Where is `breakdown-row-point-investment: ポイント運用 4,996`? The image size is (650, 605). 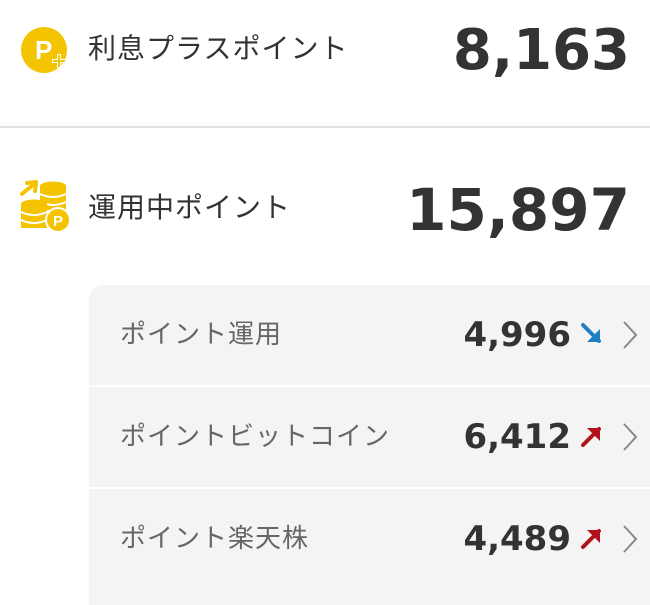 breakdown-row-point-investment: ポイント運用 4,996 is located at coordinates (369, 336).